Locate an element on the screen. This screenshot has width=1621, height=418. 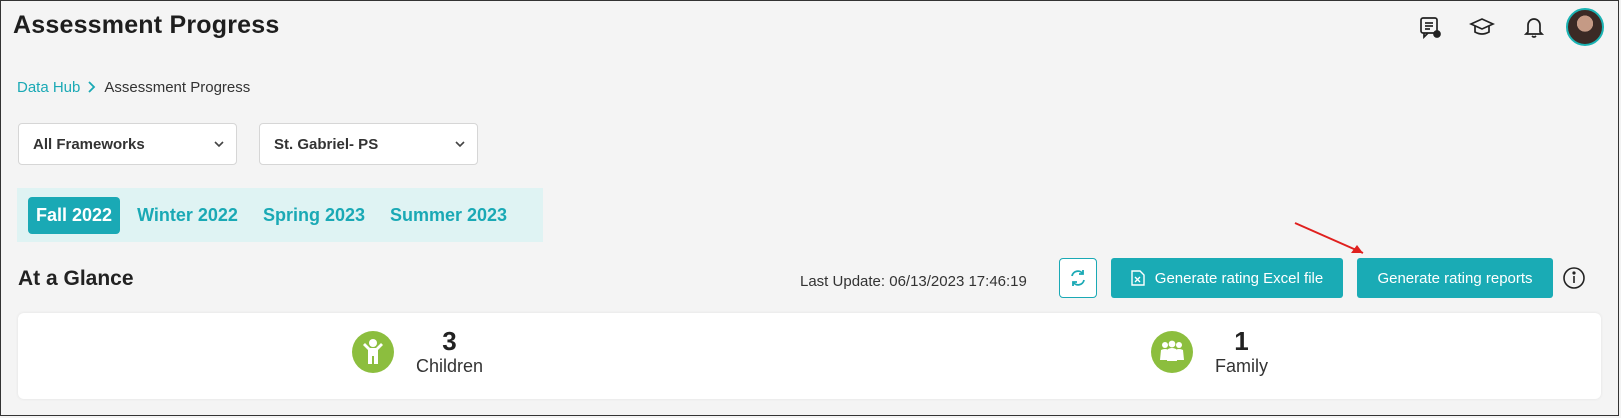
generate-reports-button: Generate rating reports is located at coordinates (1455, 278).